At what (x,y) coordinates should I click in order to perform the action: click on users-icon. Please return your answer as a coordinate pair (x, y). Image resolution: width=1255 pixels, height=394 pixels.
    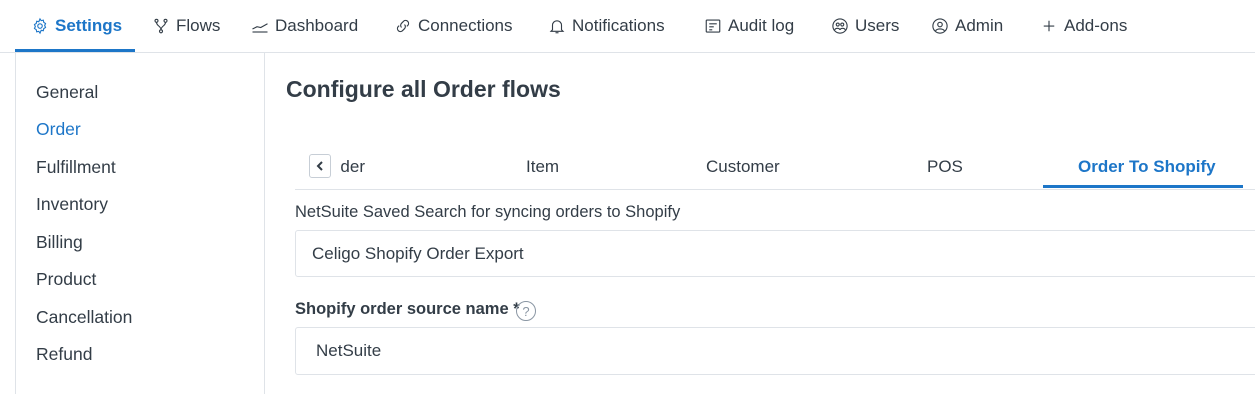
    Looking at the image, I should click on (840, 26).